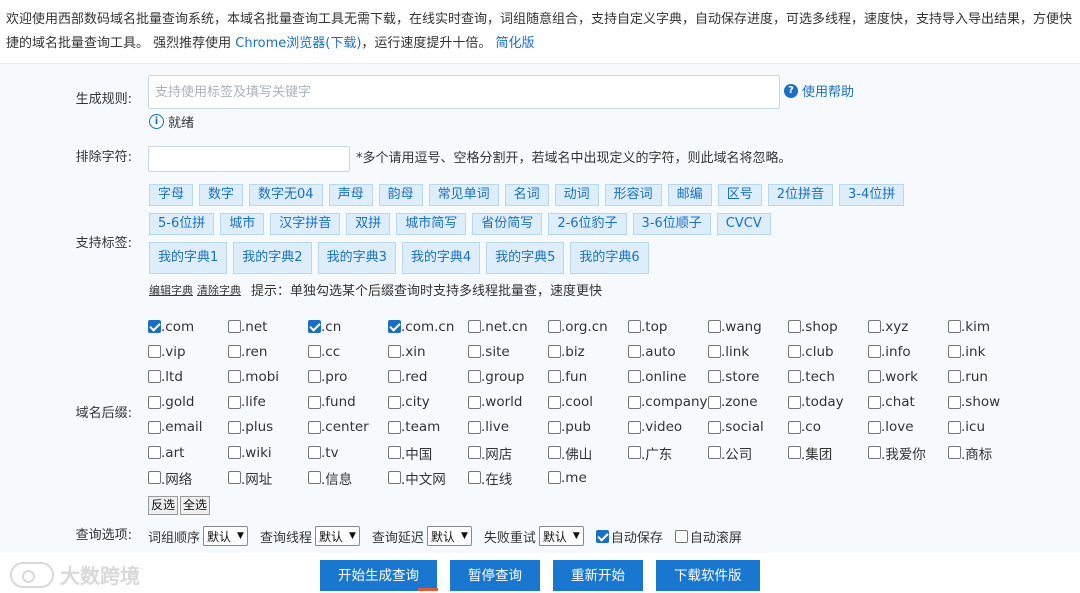 Image resolution: width=1080 pixels, height=593 pixels. Describe the element at coordinates (428, 376) in the screenshot. I see `suffix-option: .red` at that location.